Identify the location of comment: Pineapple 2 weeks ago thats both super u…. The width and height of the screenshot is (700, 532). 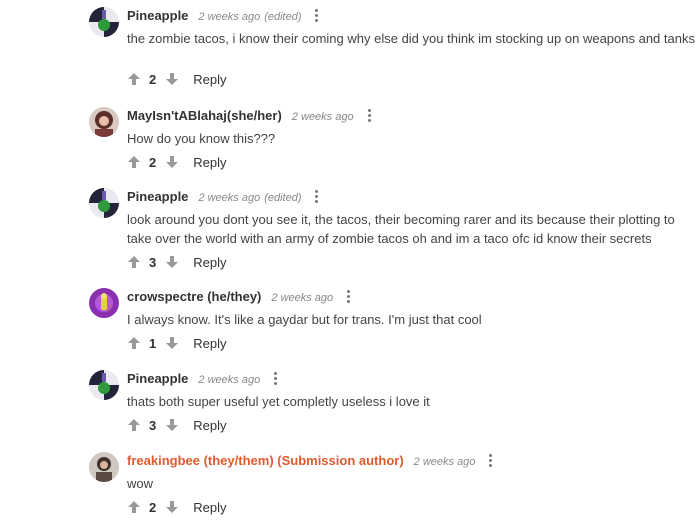
(394, 402).